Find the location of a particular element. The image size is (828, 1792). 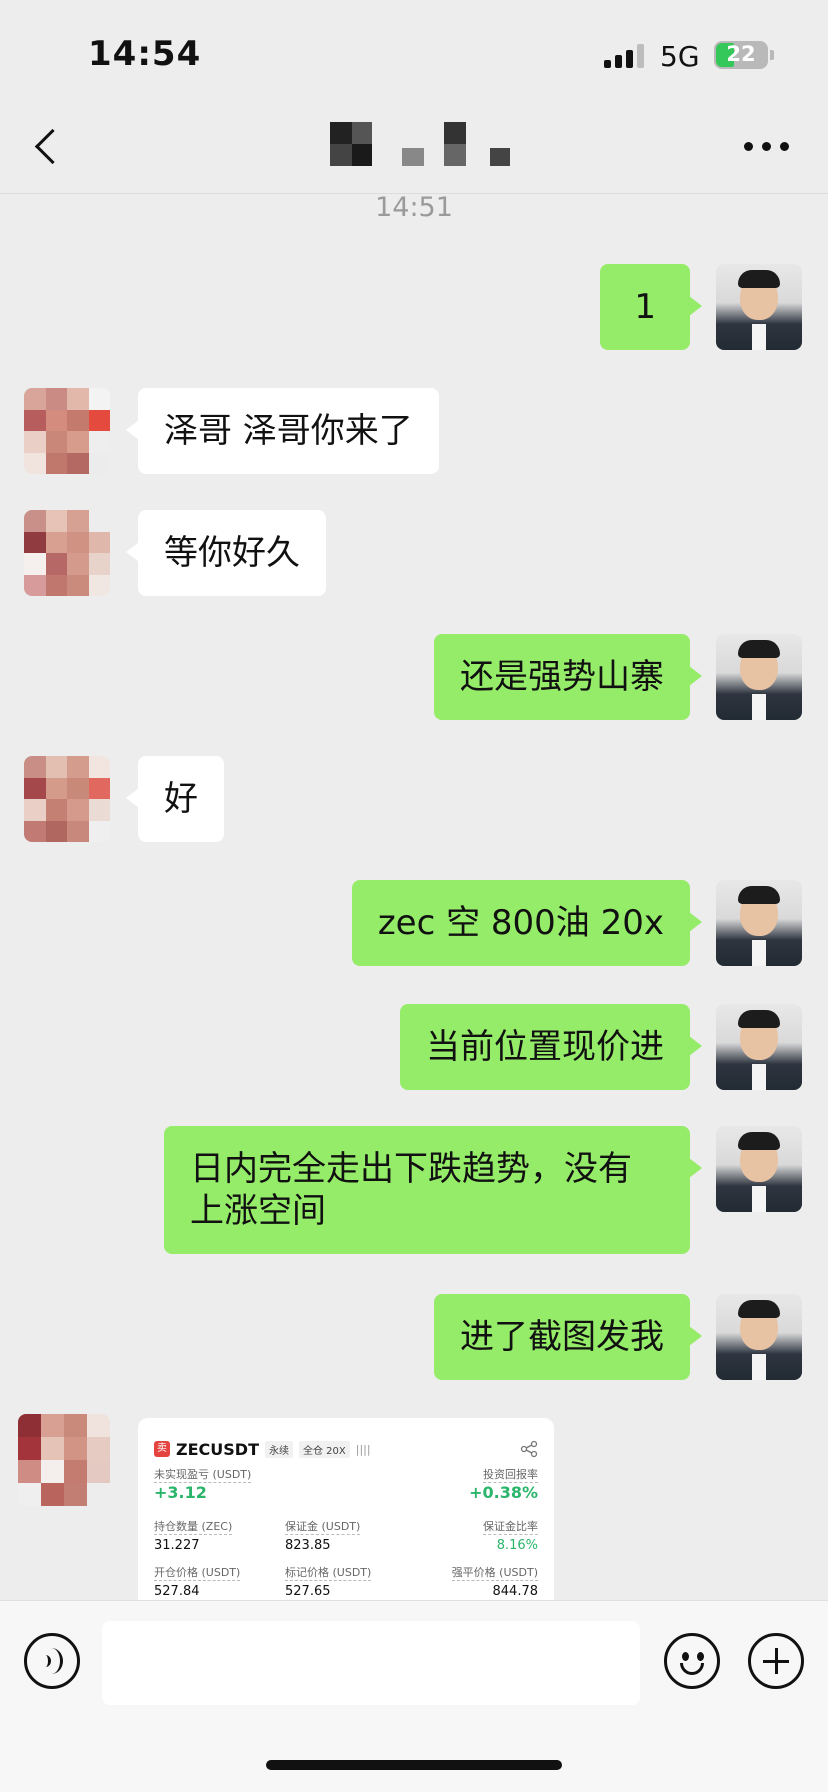

message-row: 1 is located at coordinates (414, 308).